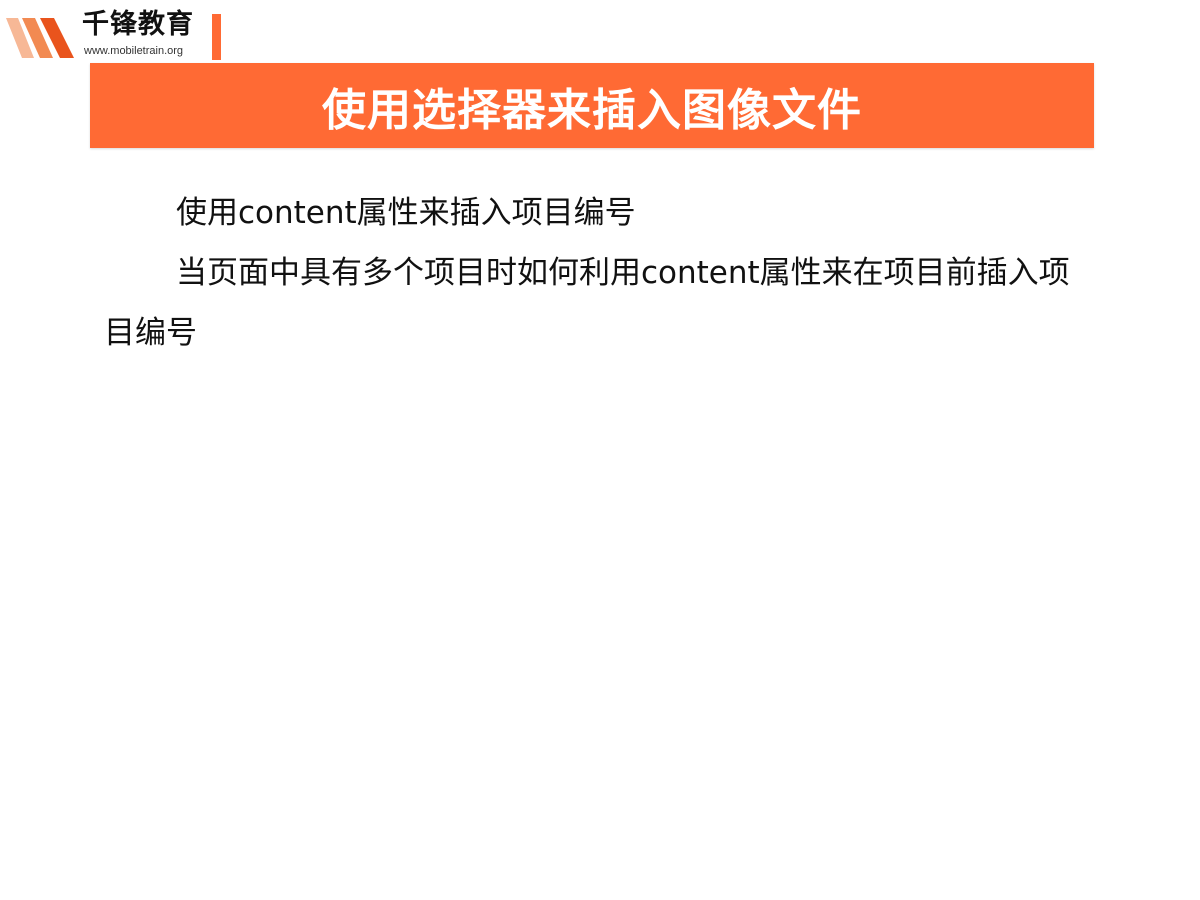 This screenshot has width=1200, height=900. What do you see at coordinates (587, 303) in the screenshot?
I see `paragraph-multiple-items: 当页面中具有多个项目时如何利用content属性来在项目前插入项目编号` at bounding box center [587, 303].